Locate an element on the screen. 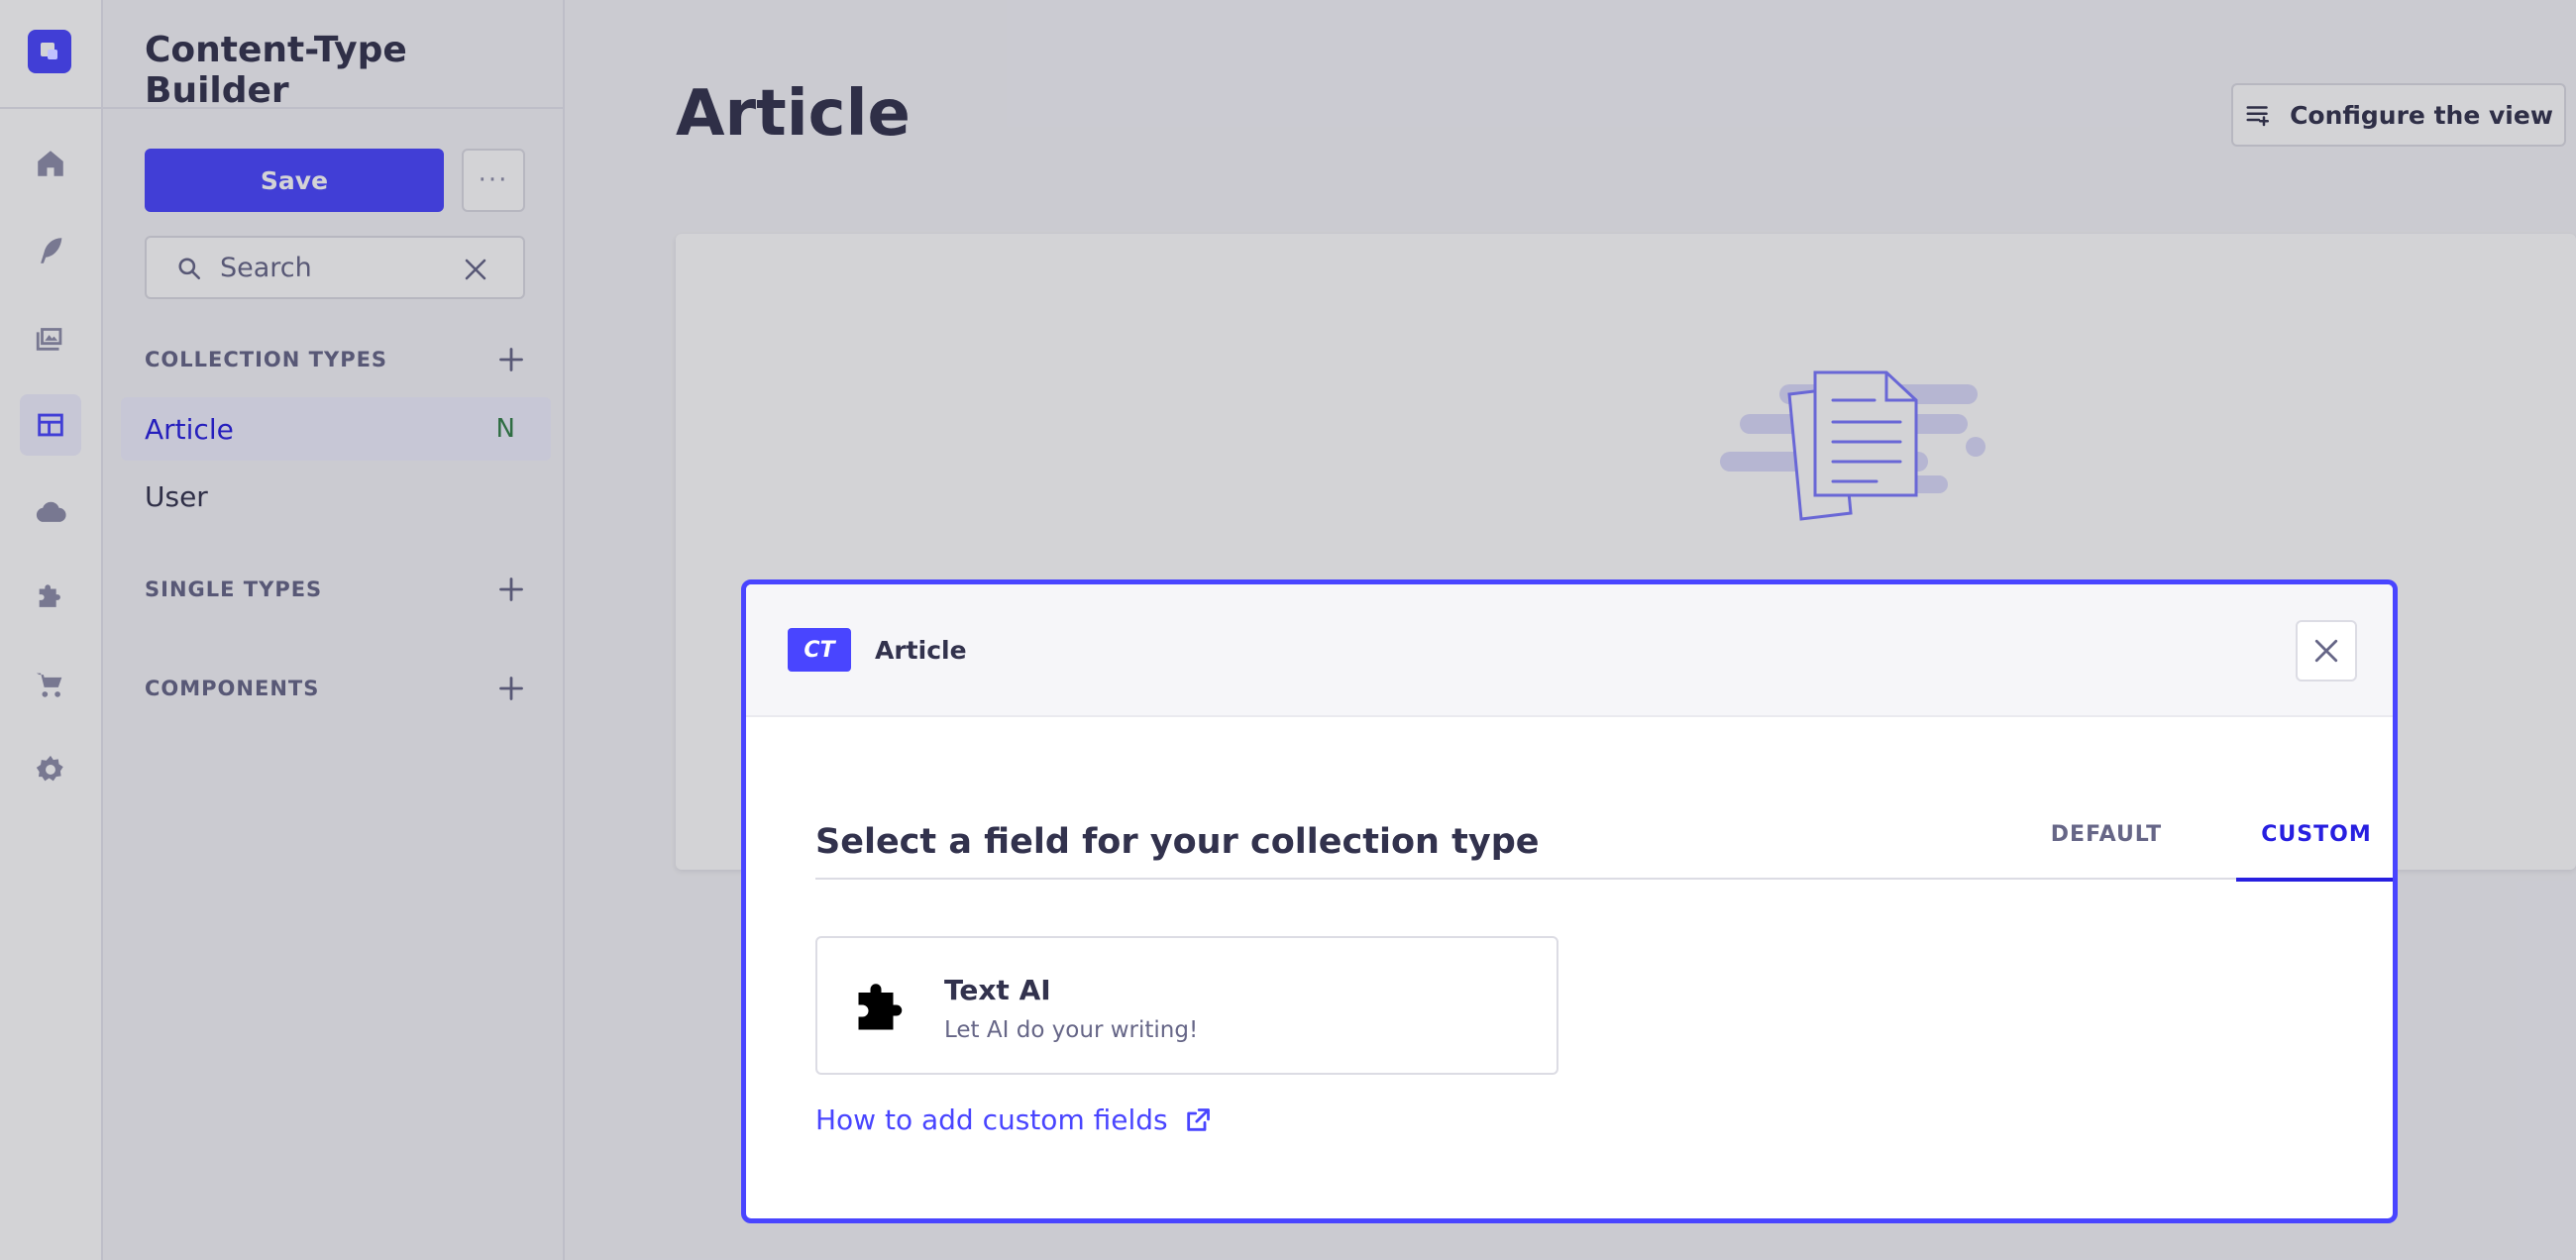 The width and height of the screenshot is (2576, 1260). field-option-text-ai: Text AI Let AI do your writing! is located at coordinates (1186, 1005).